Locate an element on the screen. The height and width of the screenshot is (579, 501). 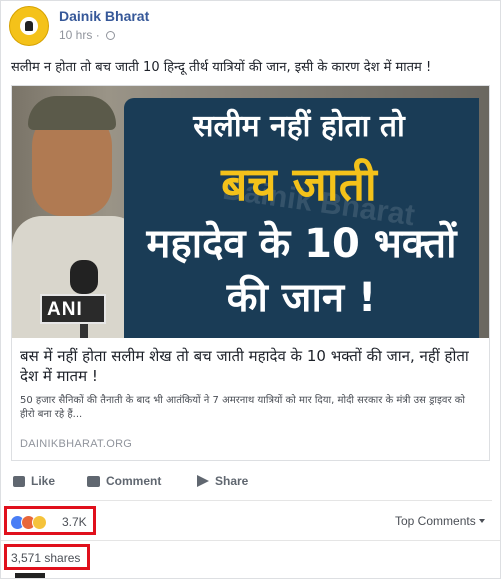
post-header: Dainik Bharat 10 hrs · is located at coordinates (249, 26).